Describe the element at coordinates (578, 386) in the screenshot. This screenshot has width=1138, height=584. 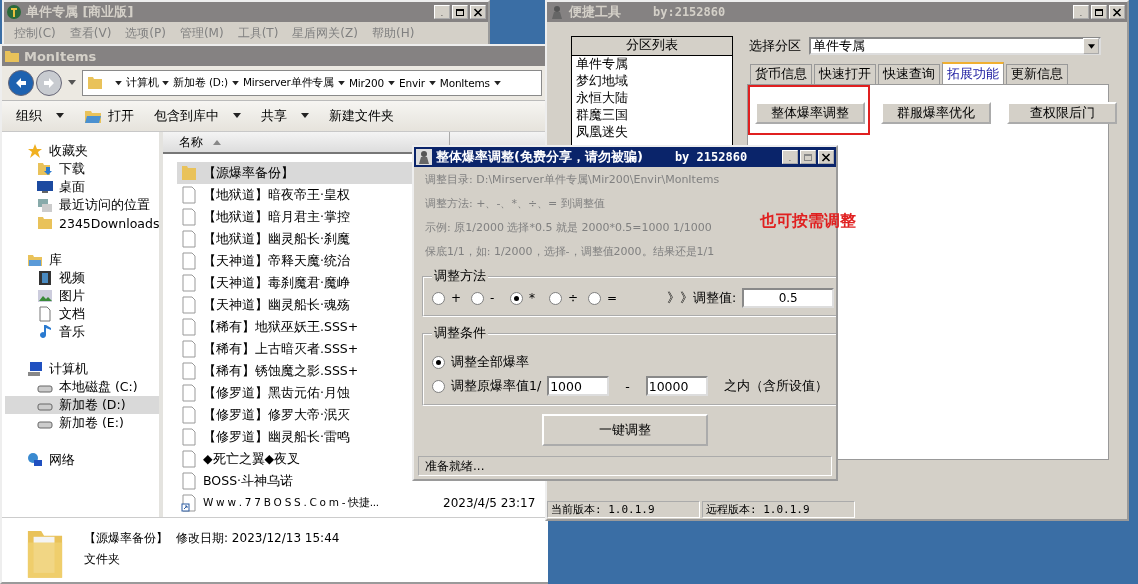
I see `range-from-field: 1000` at that location.